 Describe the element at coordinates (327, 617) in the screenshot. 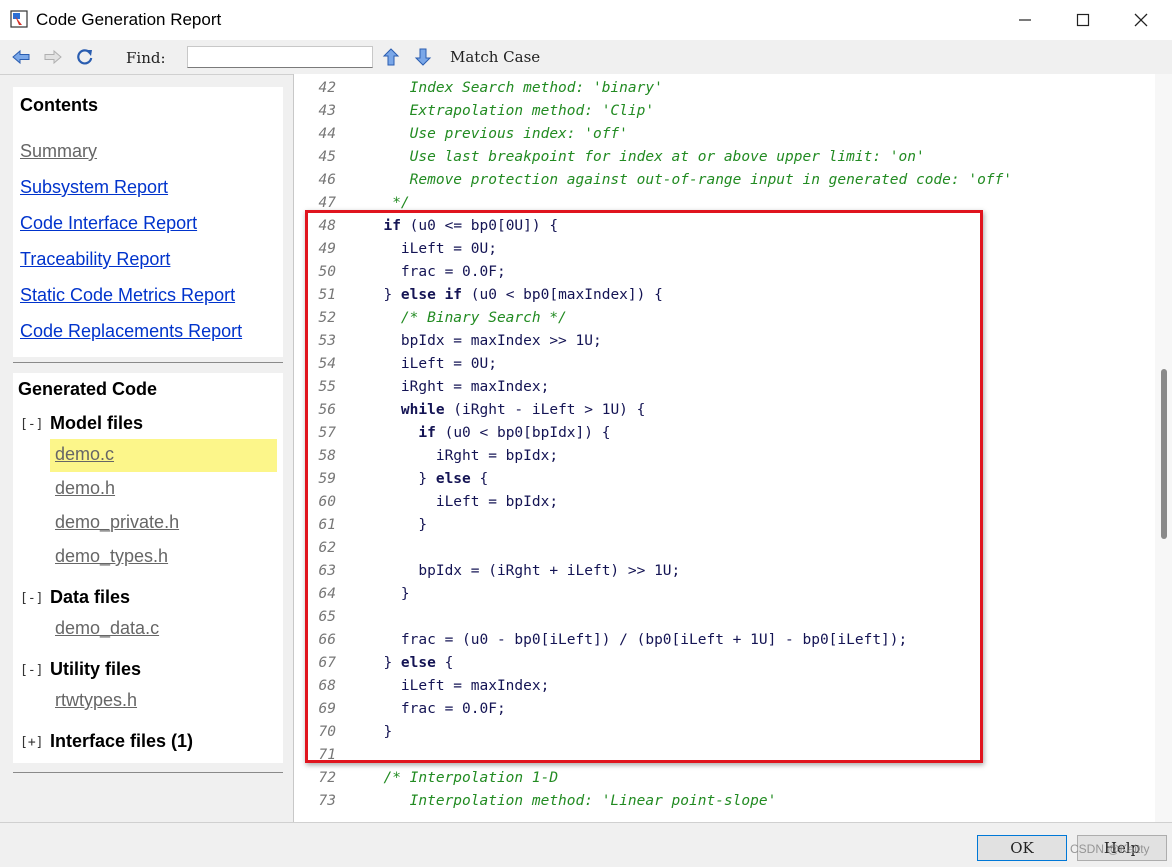

I see `line-number: 65` at that location.